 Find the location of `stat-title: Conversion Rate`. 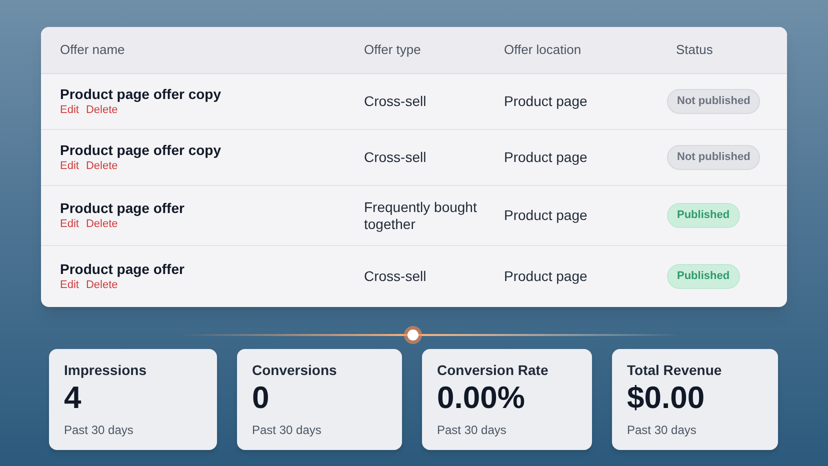

stat-title: Conversion Rate is located at coordinates (493, 370).